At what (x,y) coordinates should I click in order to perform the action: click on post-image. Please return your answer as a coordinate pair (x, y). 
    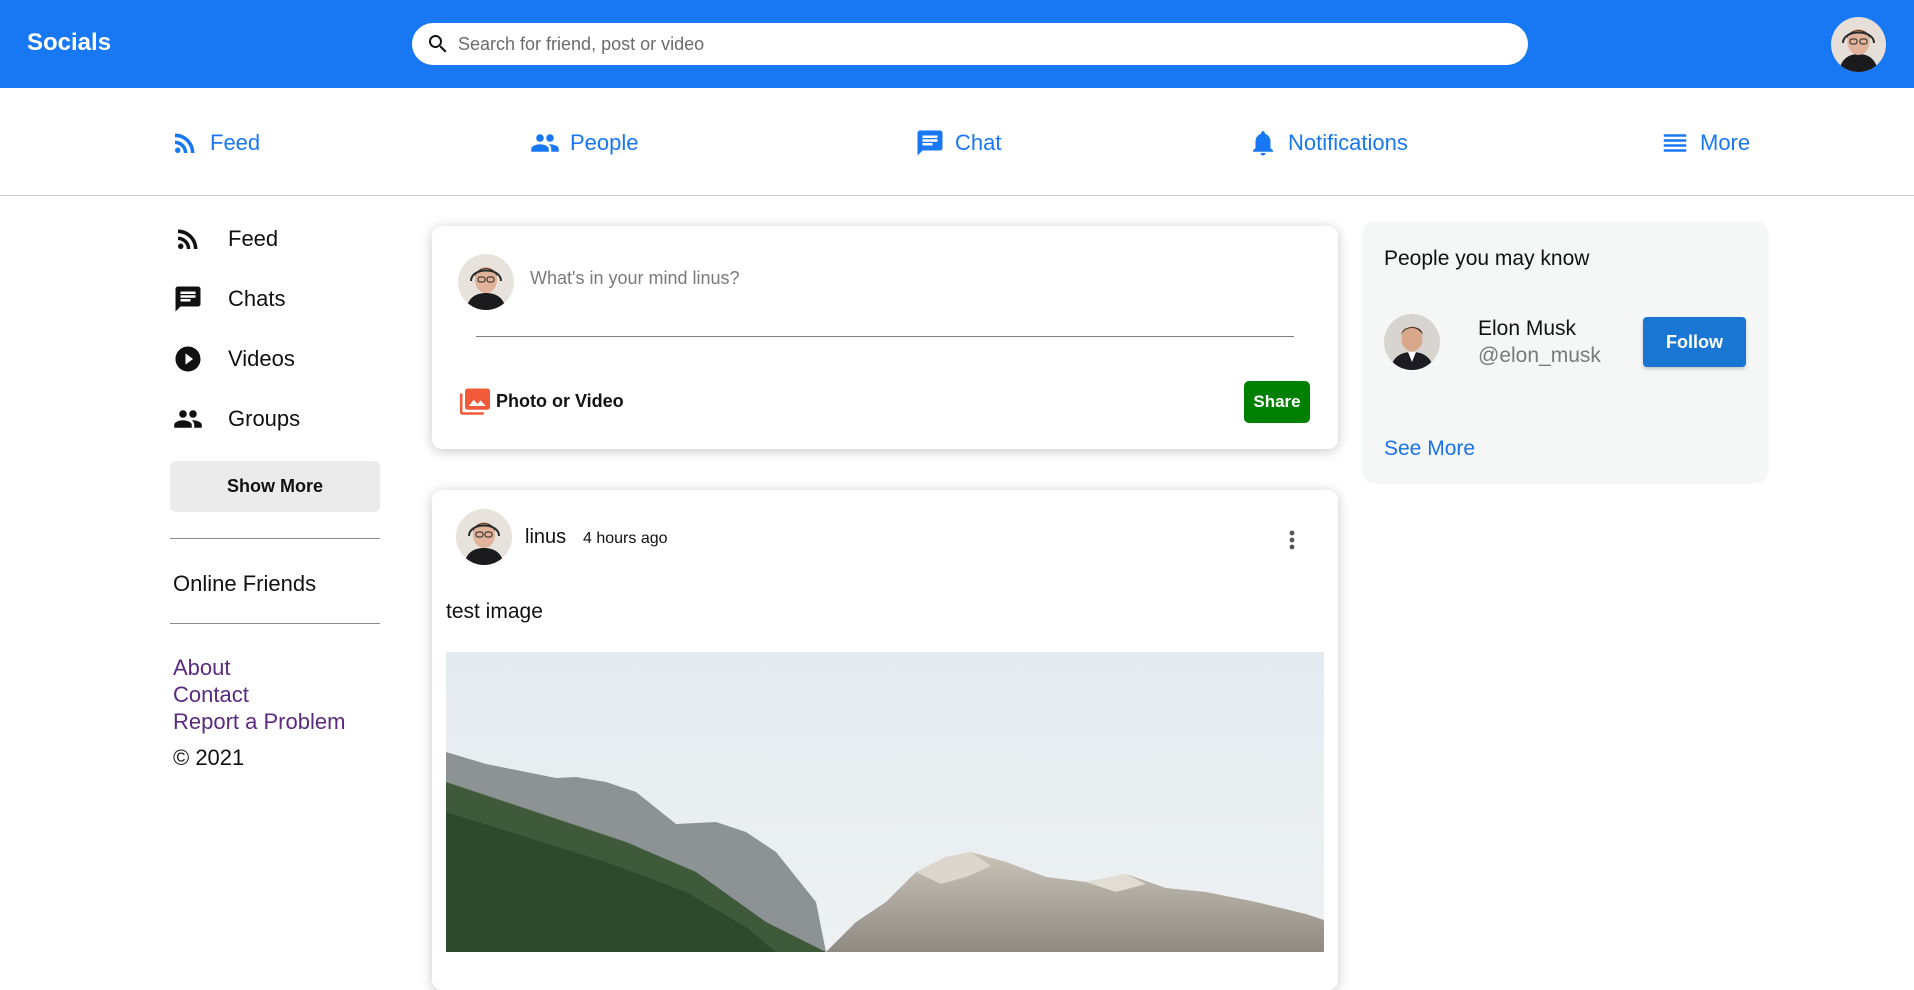
    Looking at the image, I should click on (885, 802).